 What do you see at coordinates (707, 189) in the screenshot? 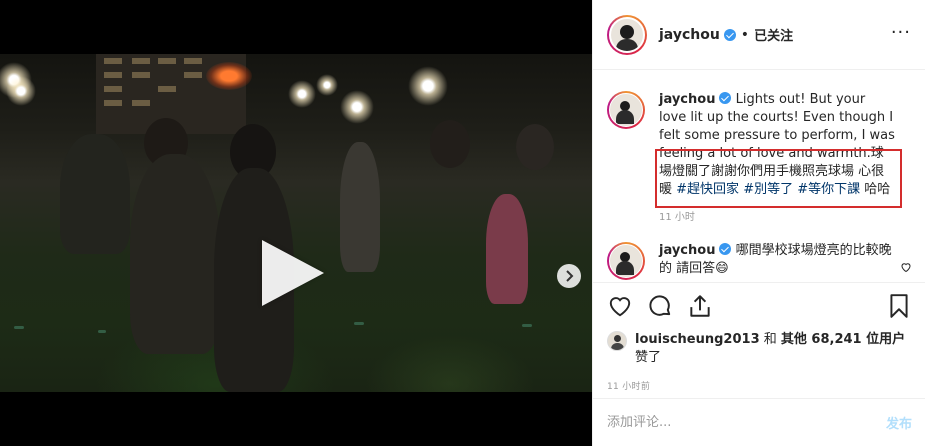
I see `hashtag-link: #趕快回家` at bounding box center [707, 189].